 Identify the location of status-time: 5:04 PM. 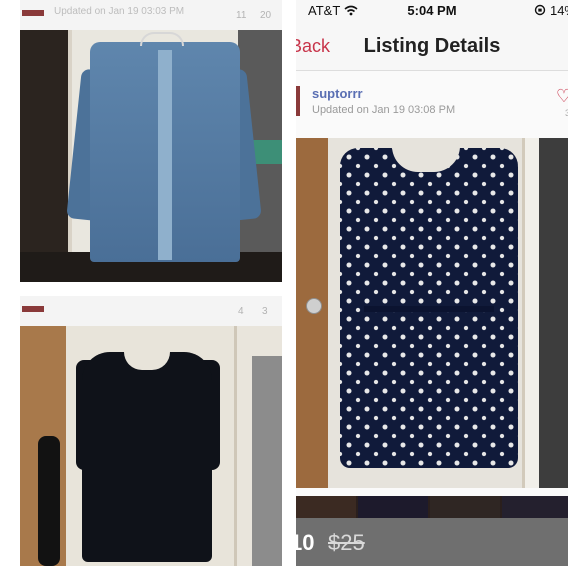
(432, 10).